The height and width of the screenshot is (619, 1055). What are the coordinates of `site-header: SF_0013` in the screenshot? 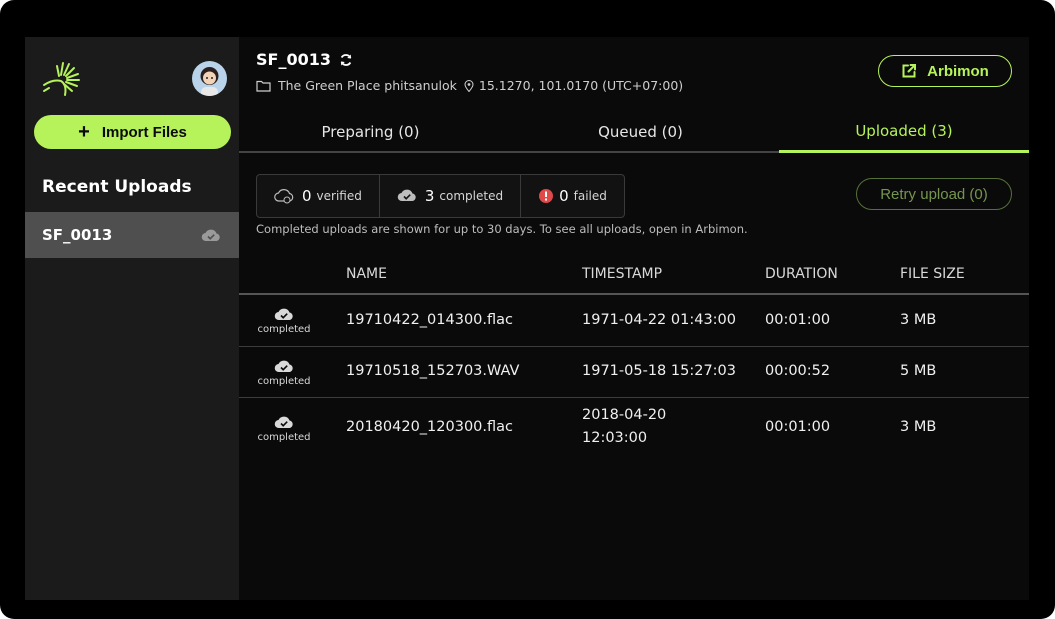 It's located at (304, 59).